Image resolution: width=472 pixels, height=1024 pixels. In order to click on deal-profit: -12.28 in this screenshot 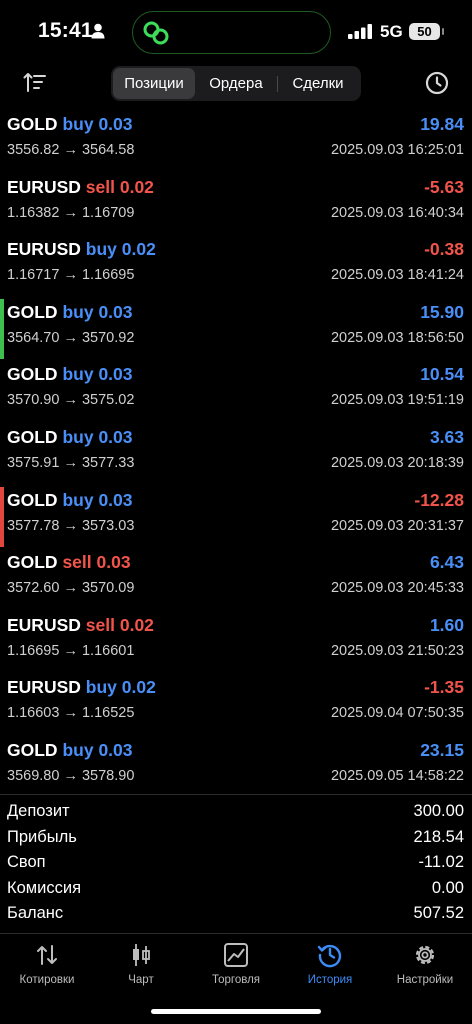, I will do `click(439, 499)`.